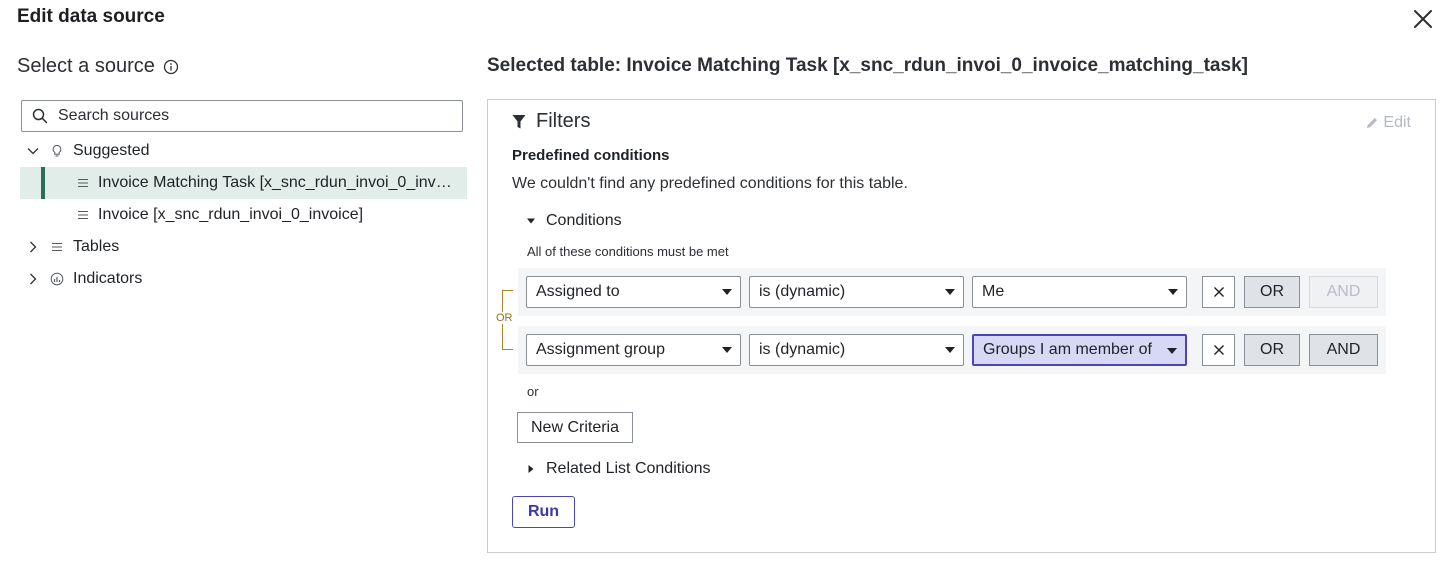  I want to click on field-select: Assignment group, so click(633, 350).